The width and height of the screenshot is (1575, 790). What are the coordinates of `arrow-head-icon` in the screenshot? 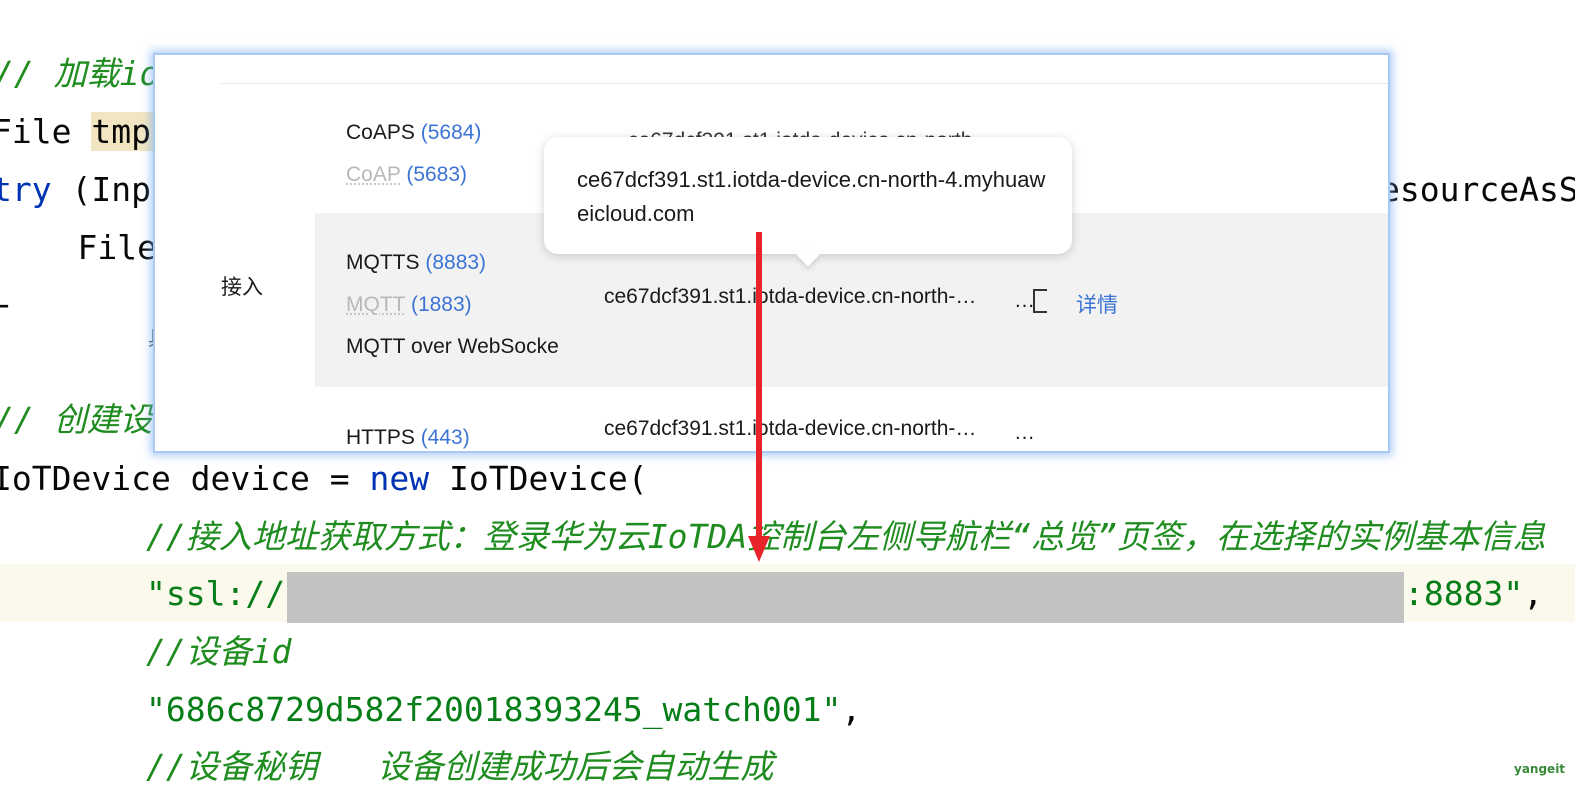 It's located at (759, 549).